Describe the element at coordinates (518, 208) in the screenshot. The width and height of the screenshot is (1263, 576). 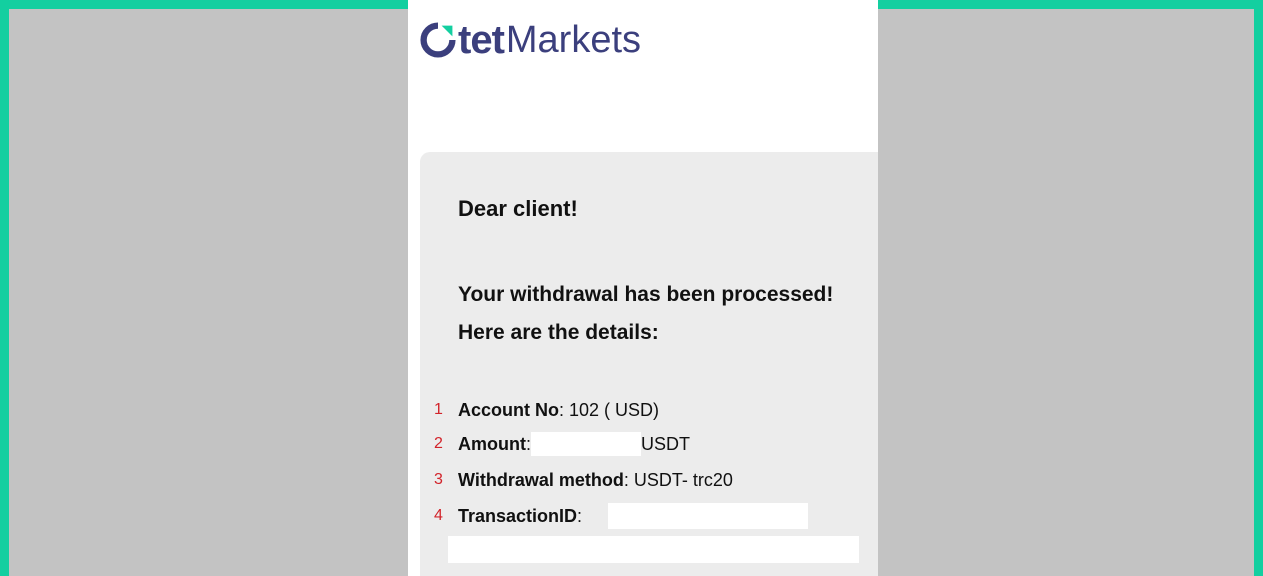
I see `greeting: Dear client!` at that location.